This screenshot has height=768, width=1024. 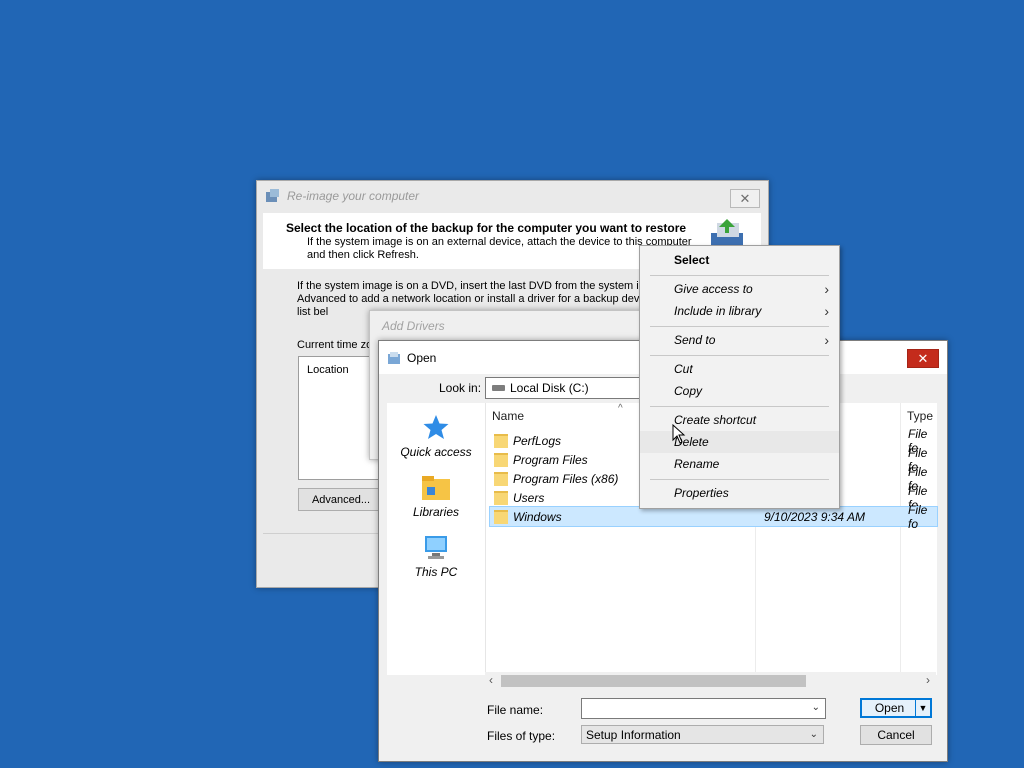 What do you see at coordinates (739, 369) in the screenshot?
I see `menu-item-cut: Cut` at bounding box center [739, 369].